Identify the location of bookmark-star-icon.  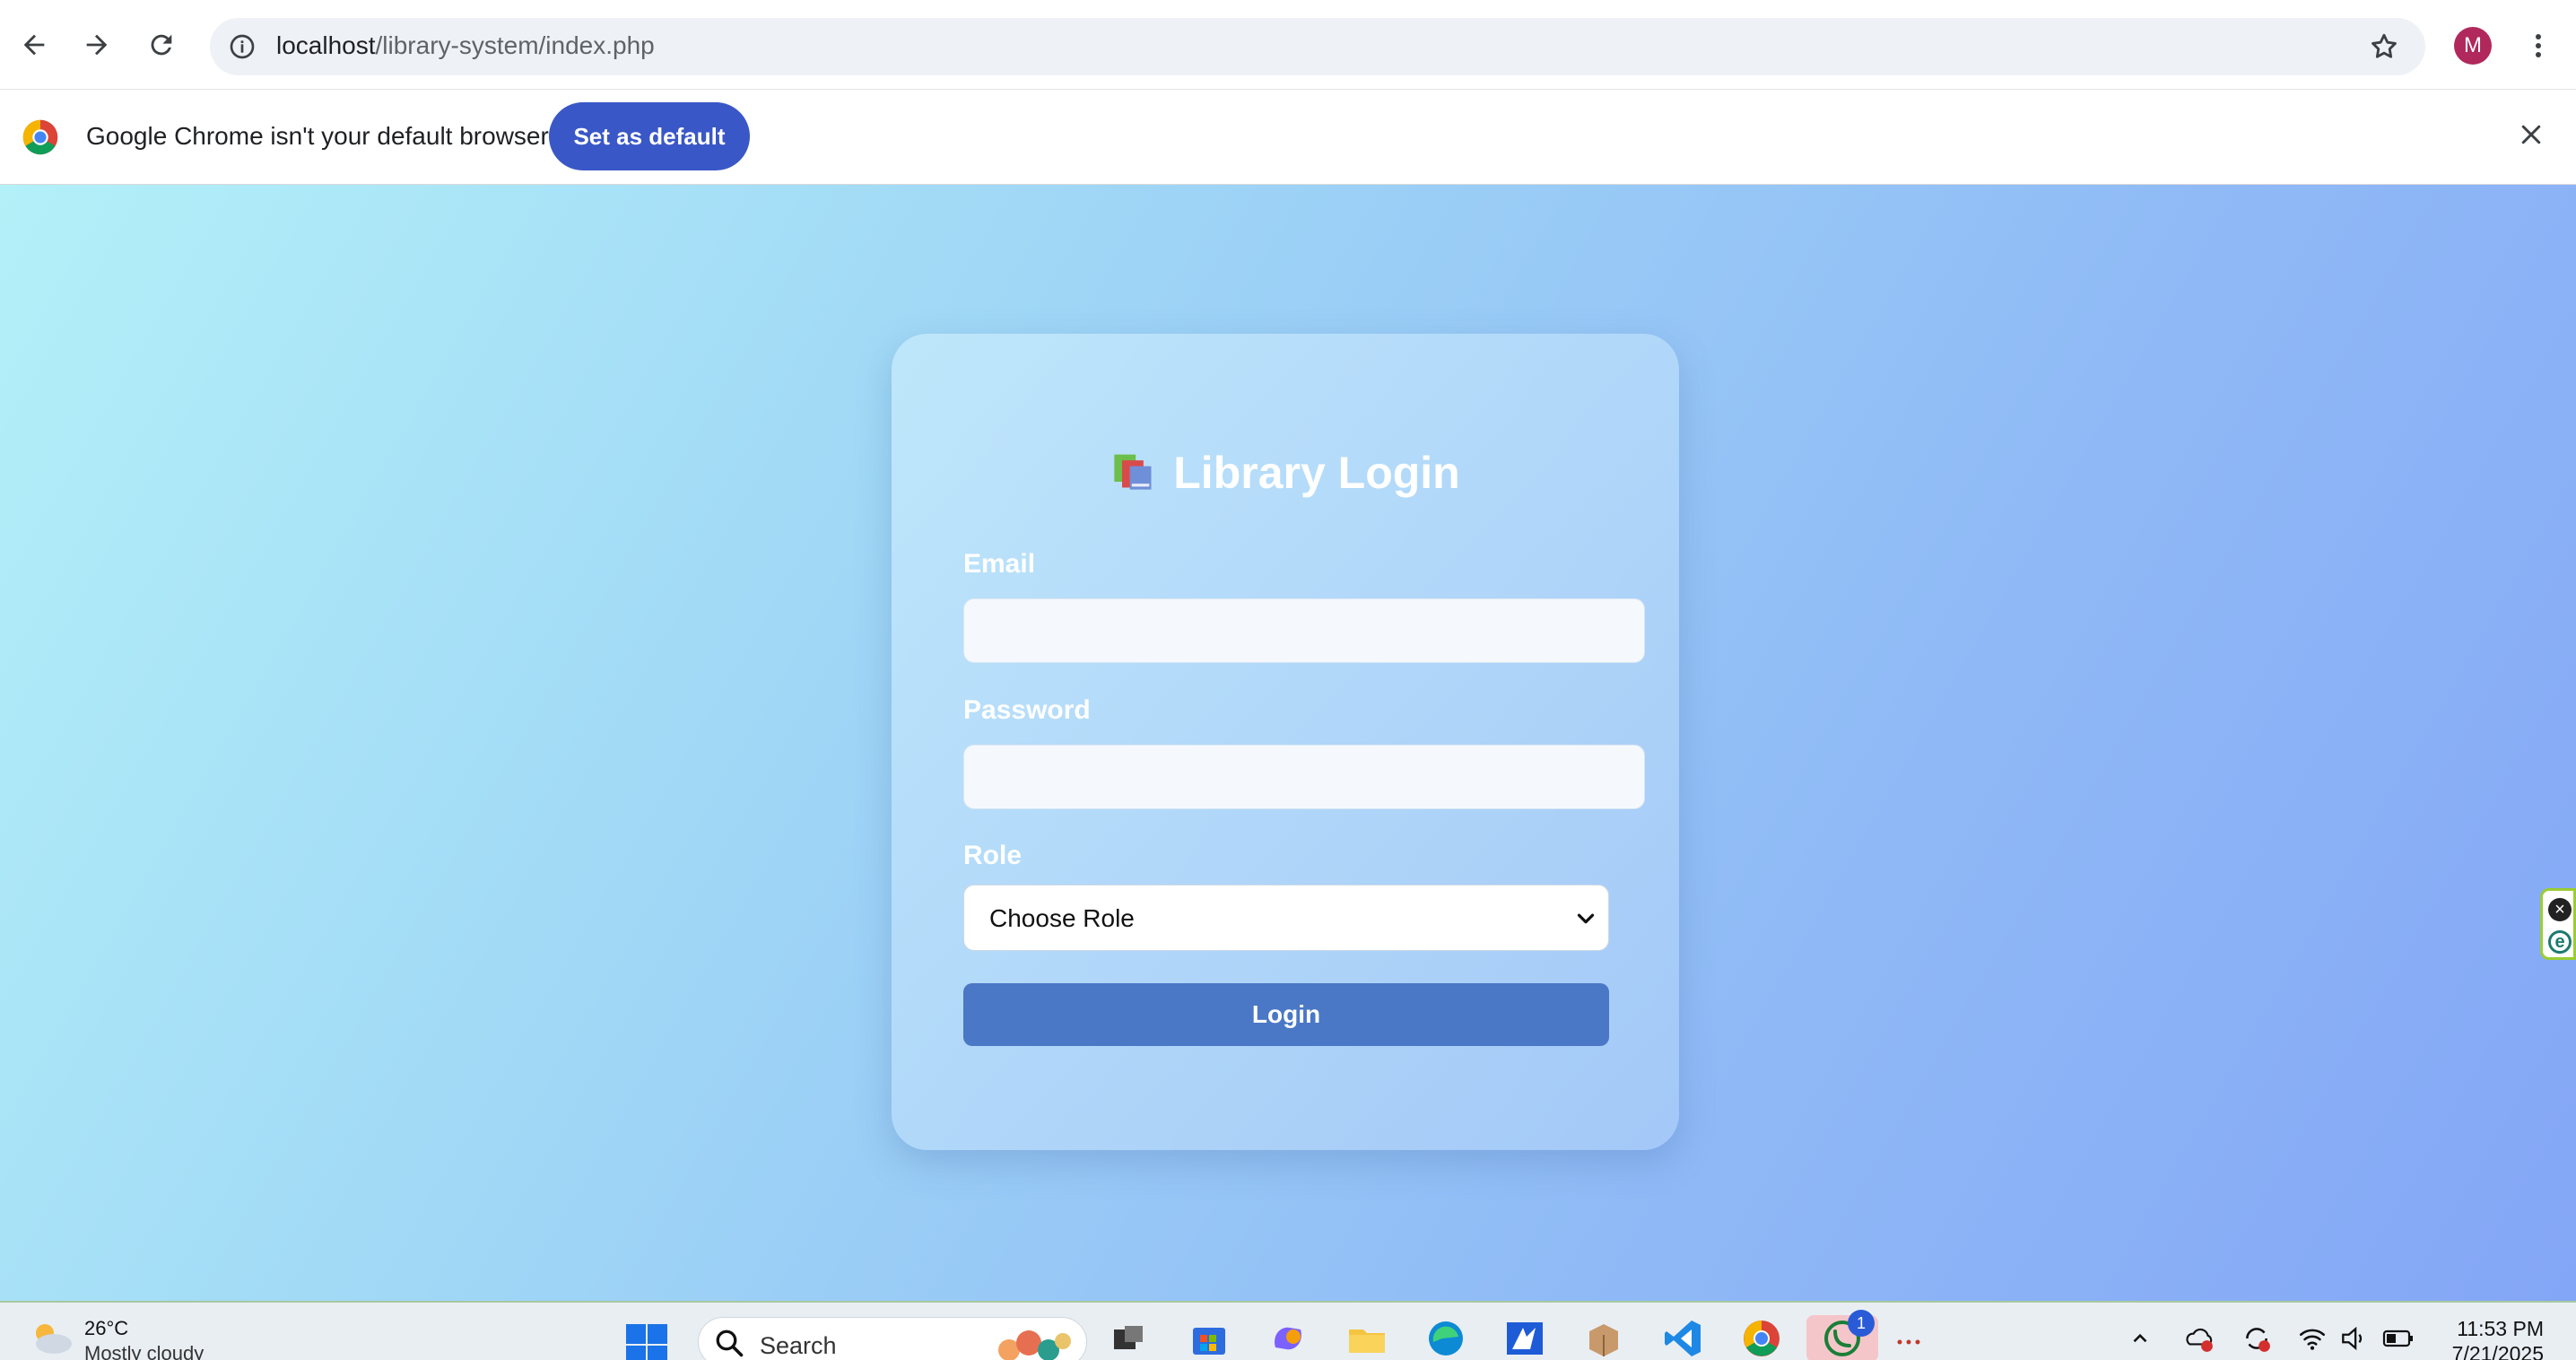
(2384, 47).